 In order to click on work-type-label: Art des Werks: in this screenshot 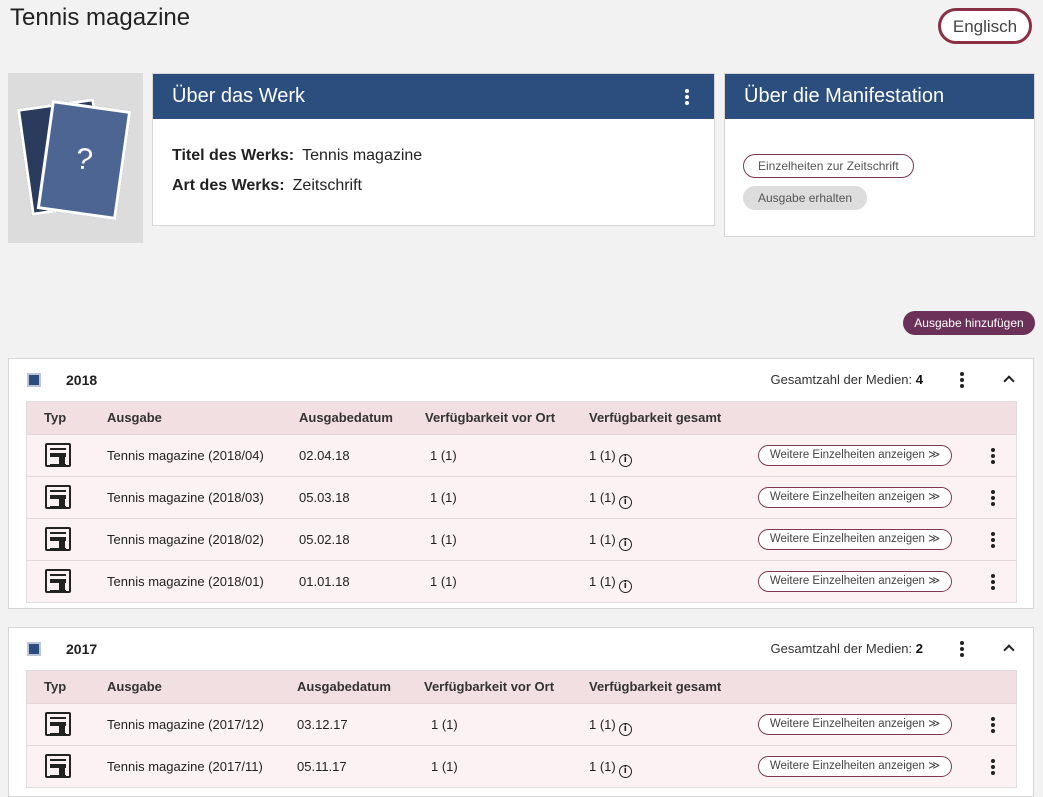, I will do `click(228, 185)`.